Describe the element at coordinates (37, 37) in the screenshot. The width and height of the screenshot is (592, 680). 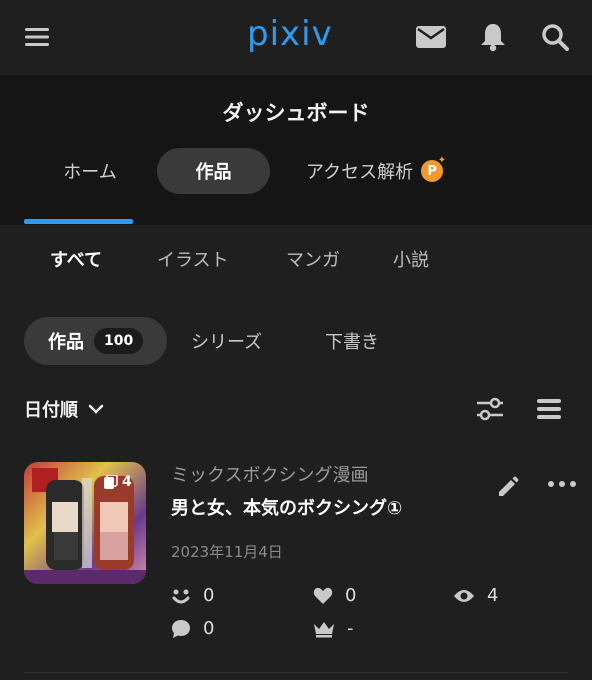
I see `menu-icon` at that location.